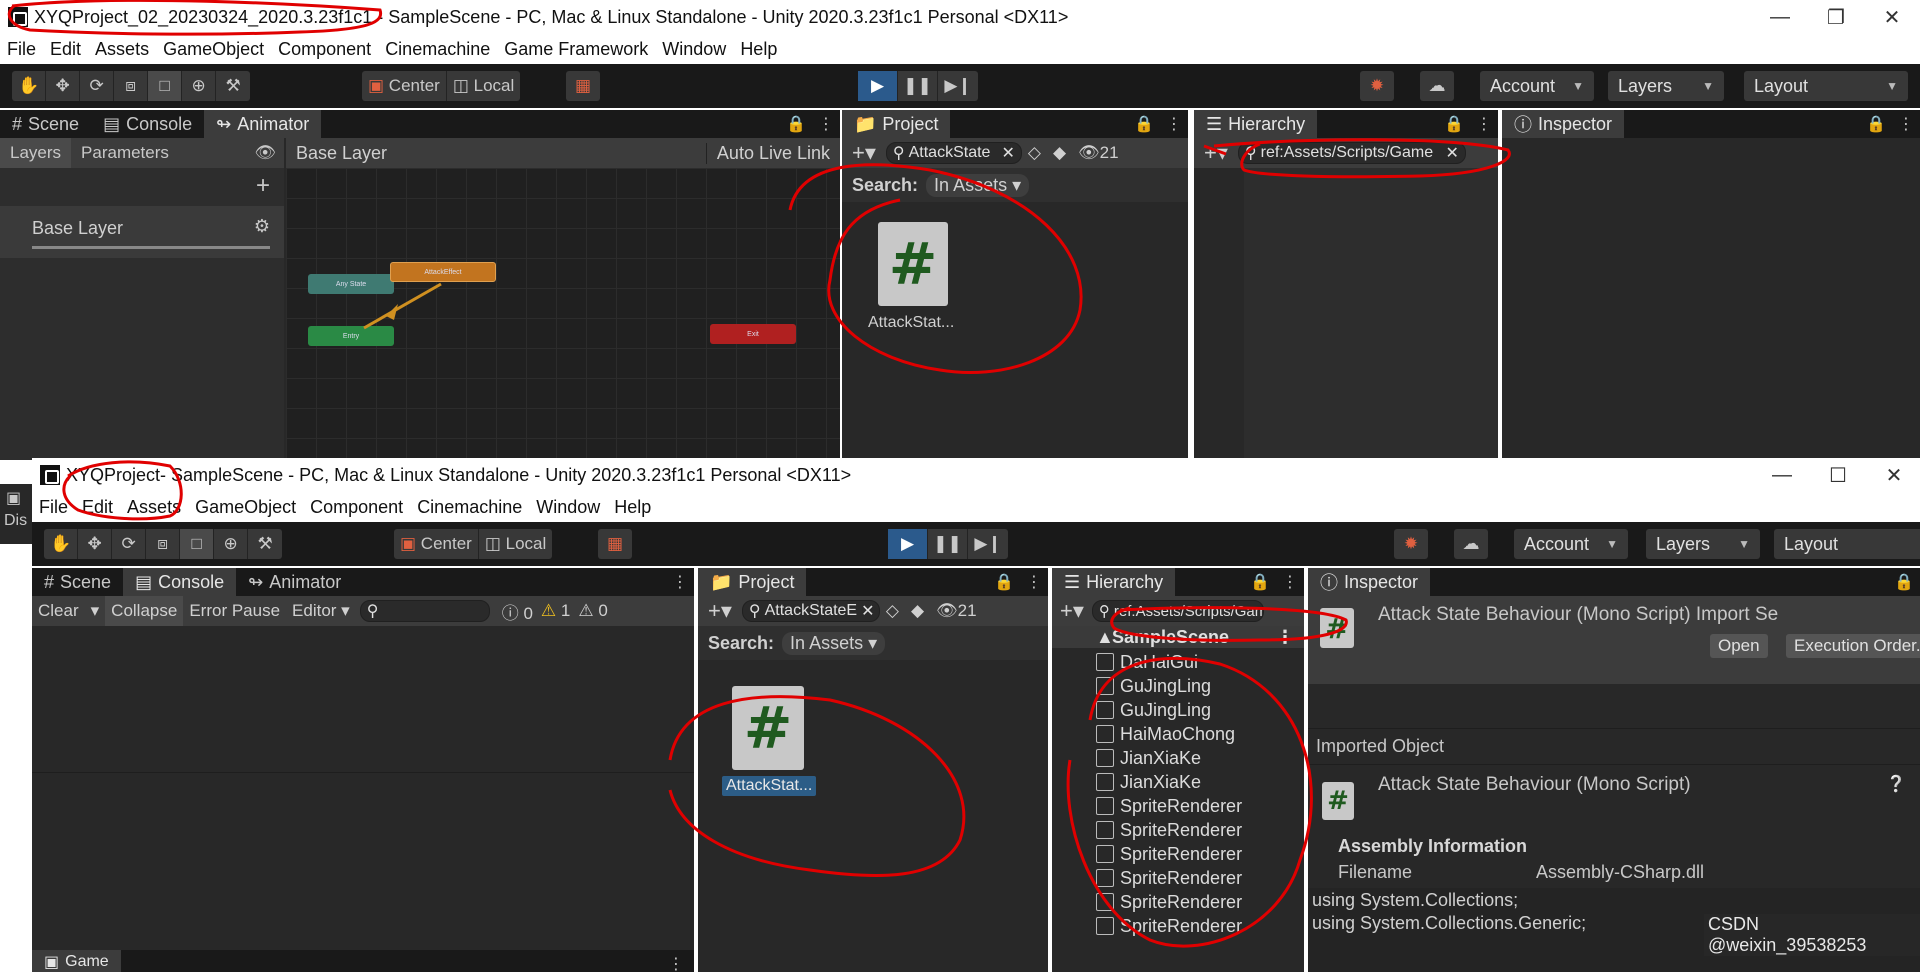  What do you see at coordinates (321, 611) in the screenshot?
I see `editor-dropdown: Editor ▾` at bounding box center [321, 611].